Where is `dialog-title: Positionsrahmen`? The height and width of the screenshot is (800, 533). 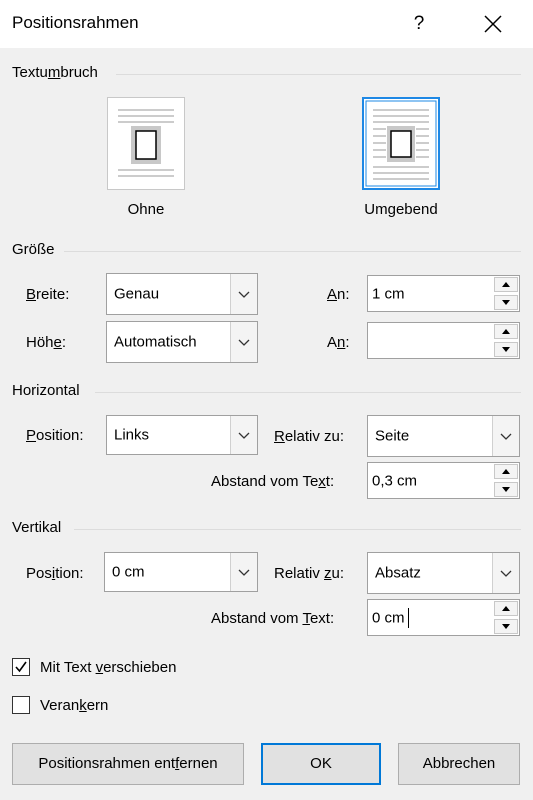 dialog-title: Positionsrahmen is located at coordinates (75, 22).